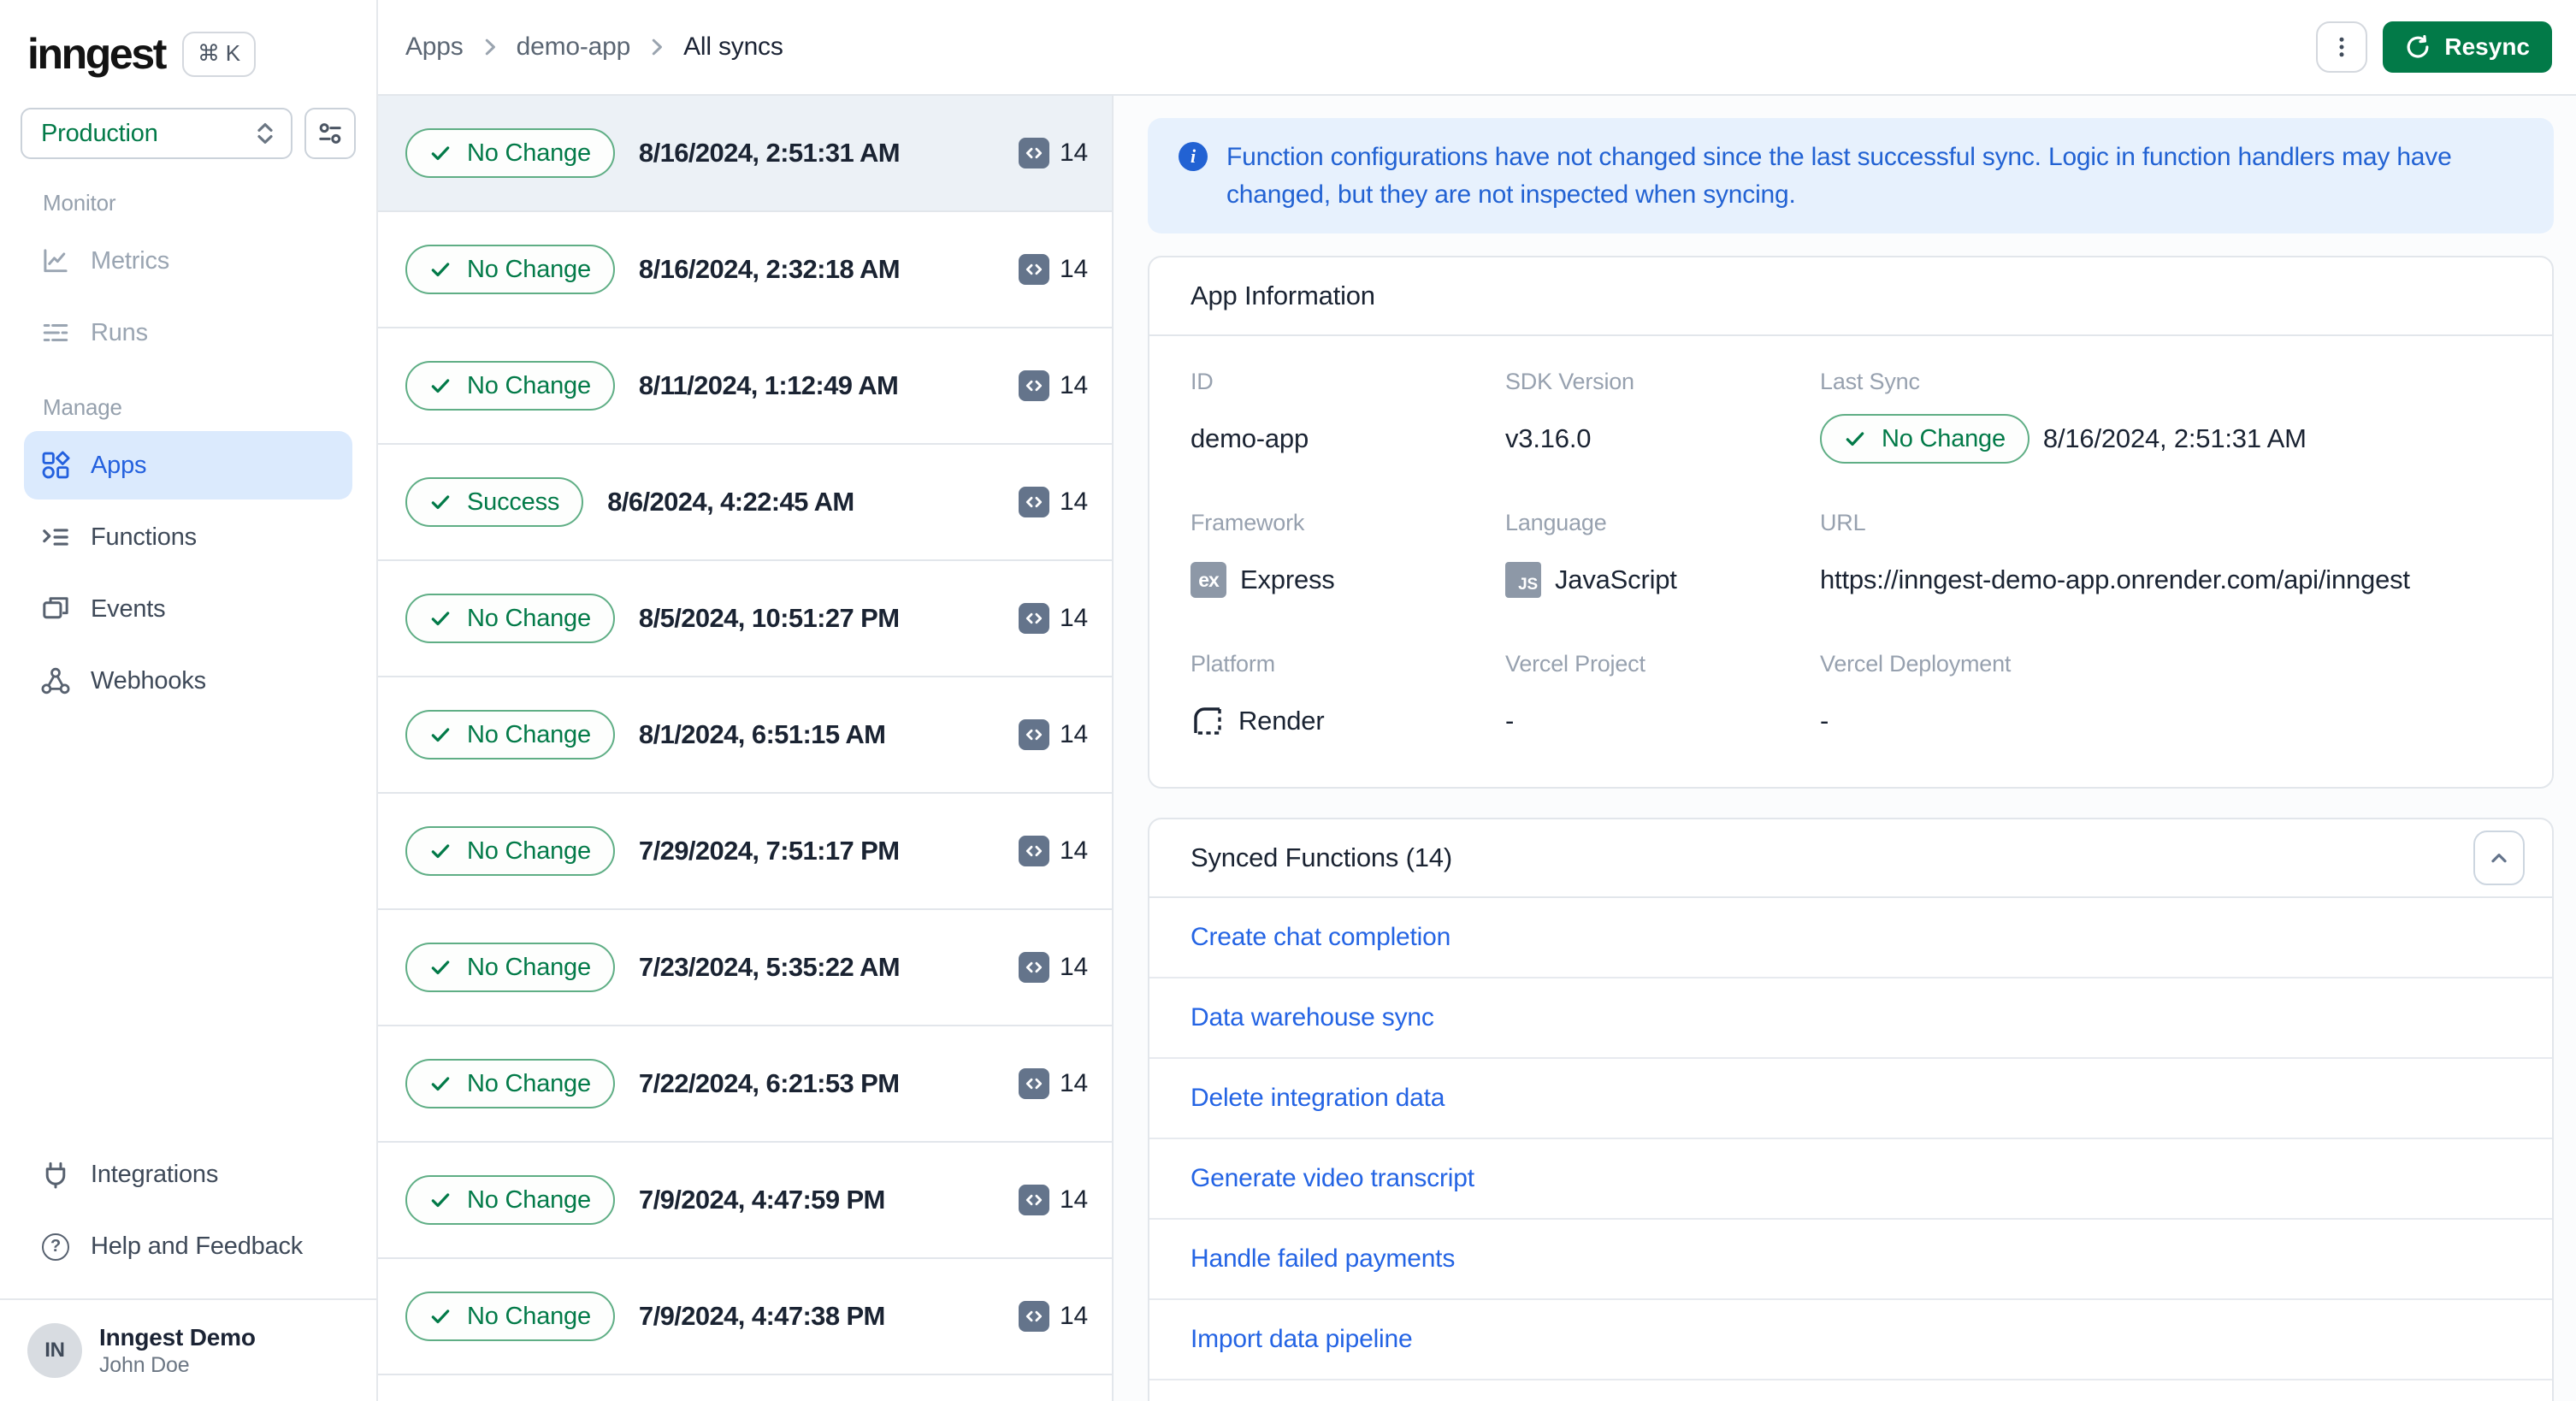 The image size is (2576, 1401). Describe the element at coordinates (1851, 1018) in the screenshot. I see `synced-function-row: Data warehouse sync` at that location.